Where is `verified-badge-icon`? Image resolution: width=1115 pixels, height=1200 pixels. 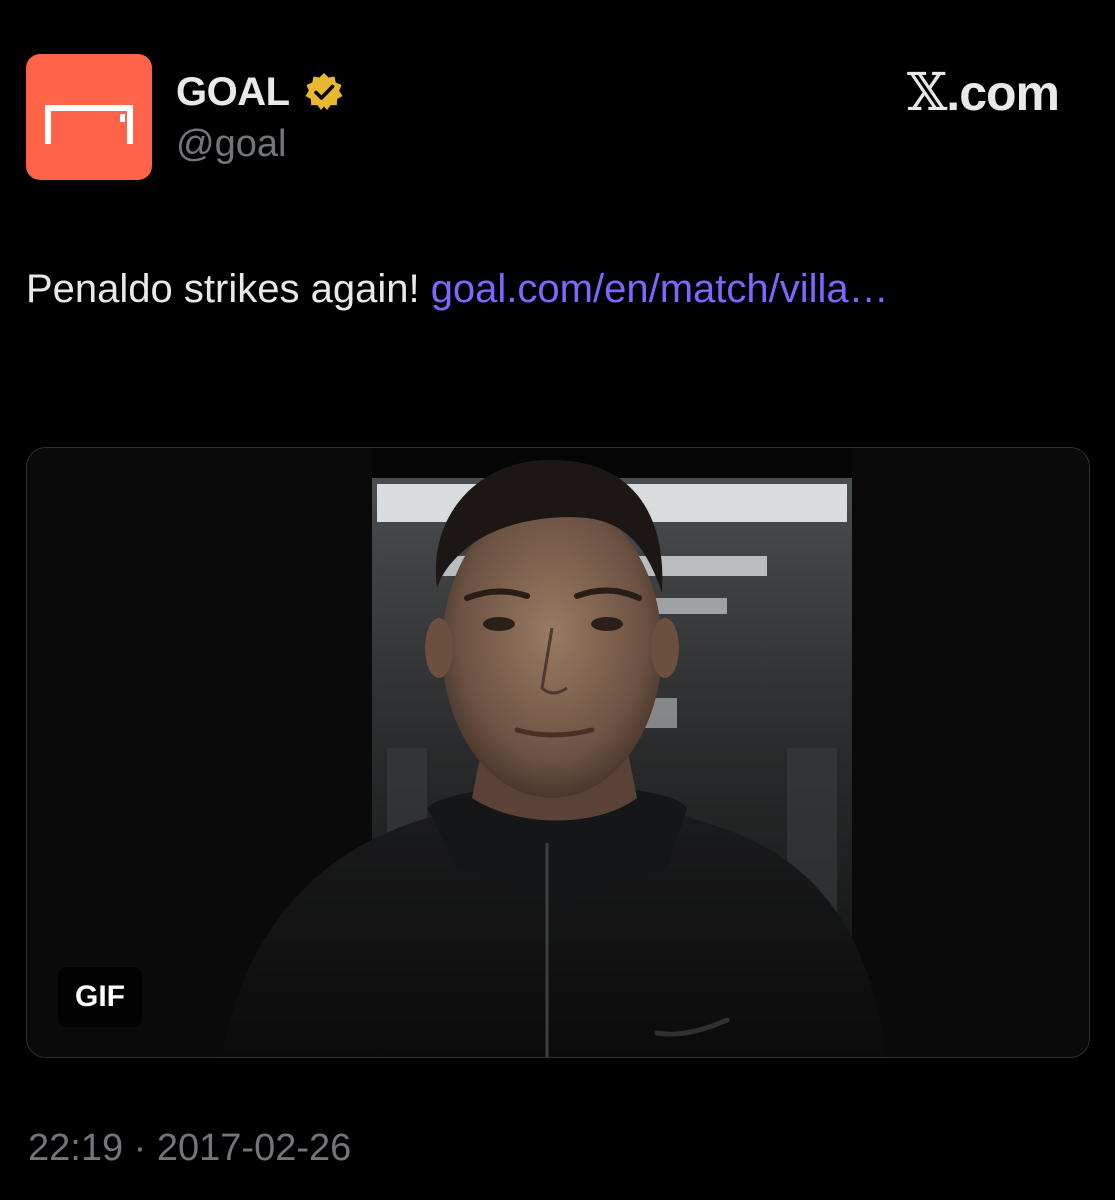 verified-badge-icon is located at coordinates (324, 91).